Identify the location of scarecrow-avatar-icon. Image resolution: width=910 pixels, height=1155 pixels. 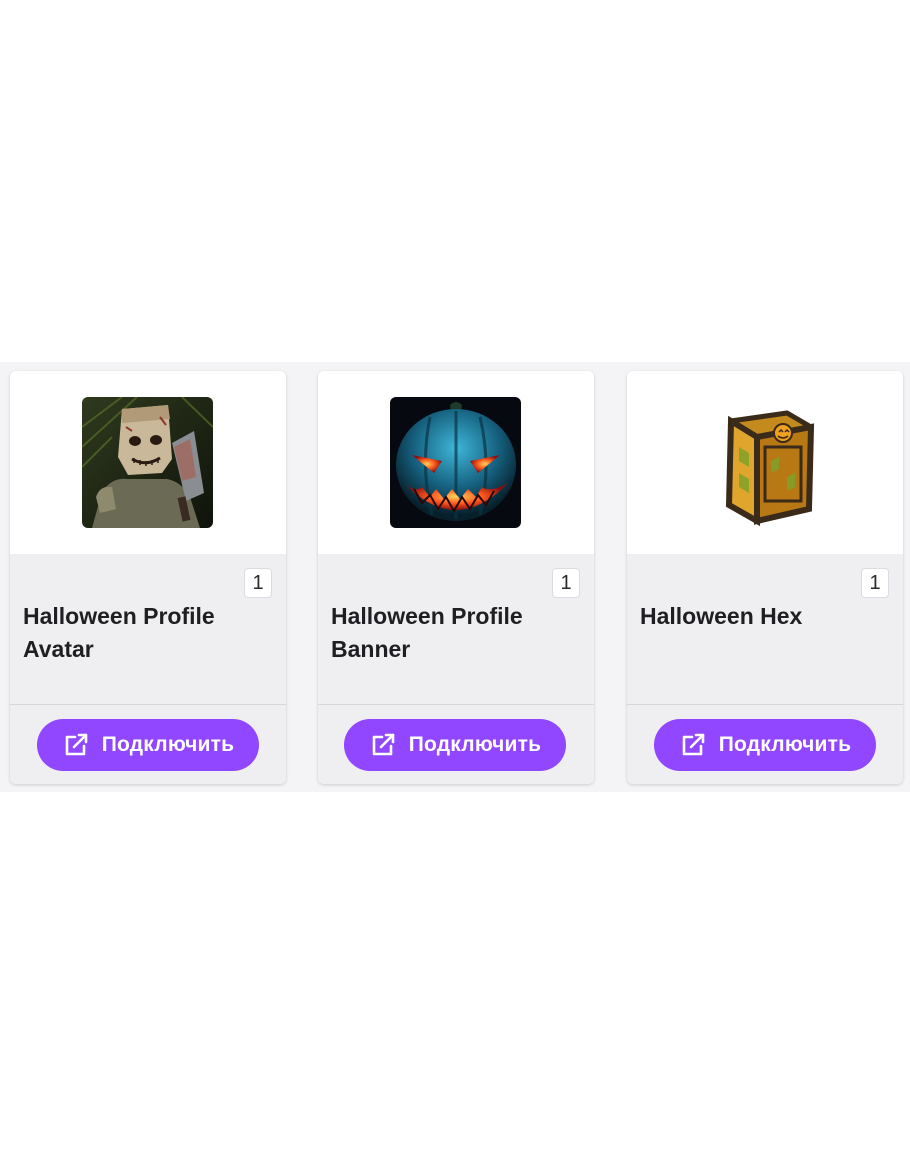
(147, 462).